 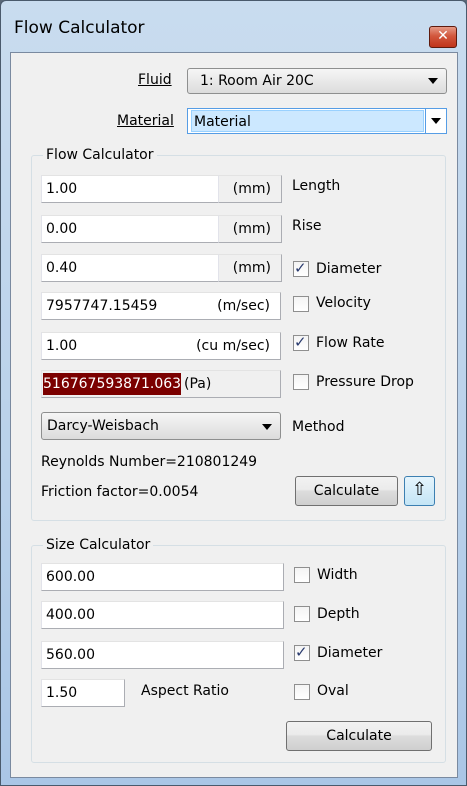 What do you see at coordinates (62, 693) in the screenshot?
I see `aspect-ratio-value: 1.50` at bounding box center [62, 693].